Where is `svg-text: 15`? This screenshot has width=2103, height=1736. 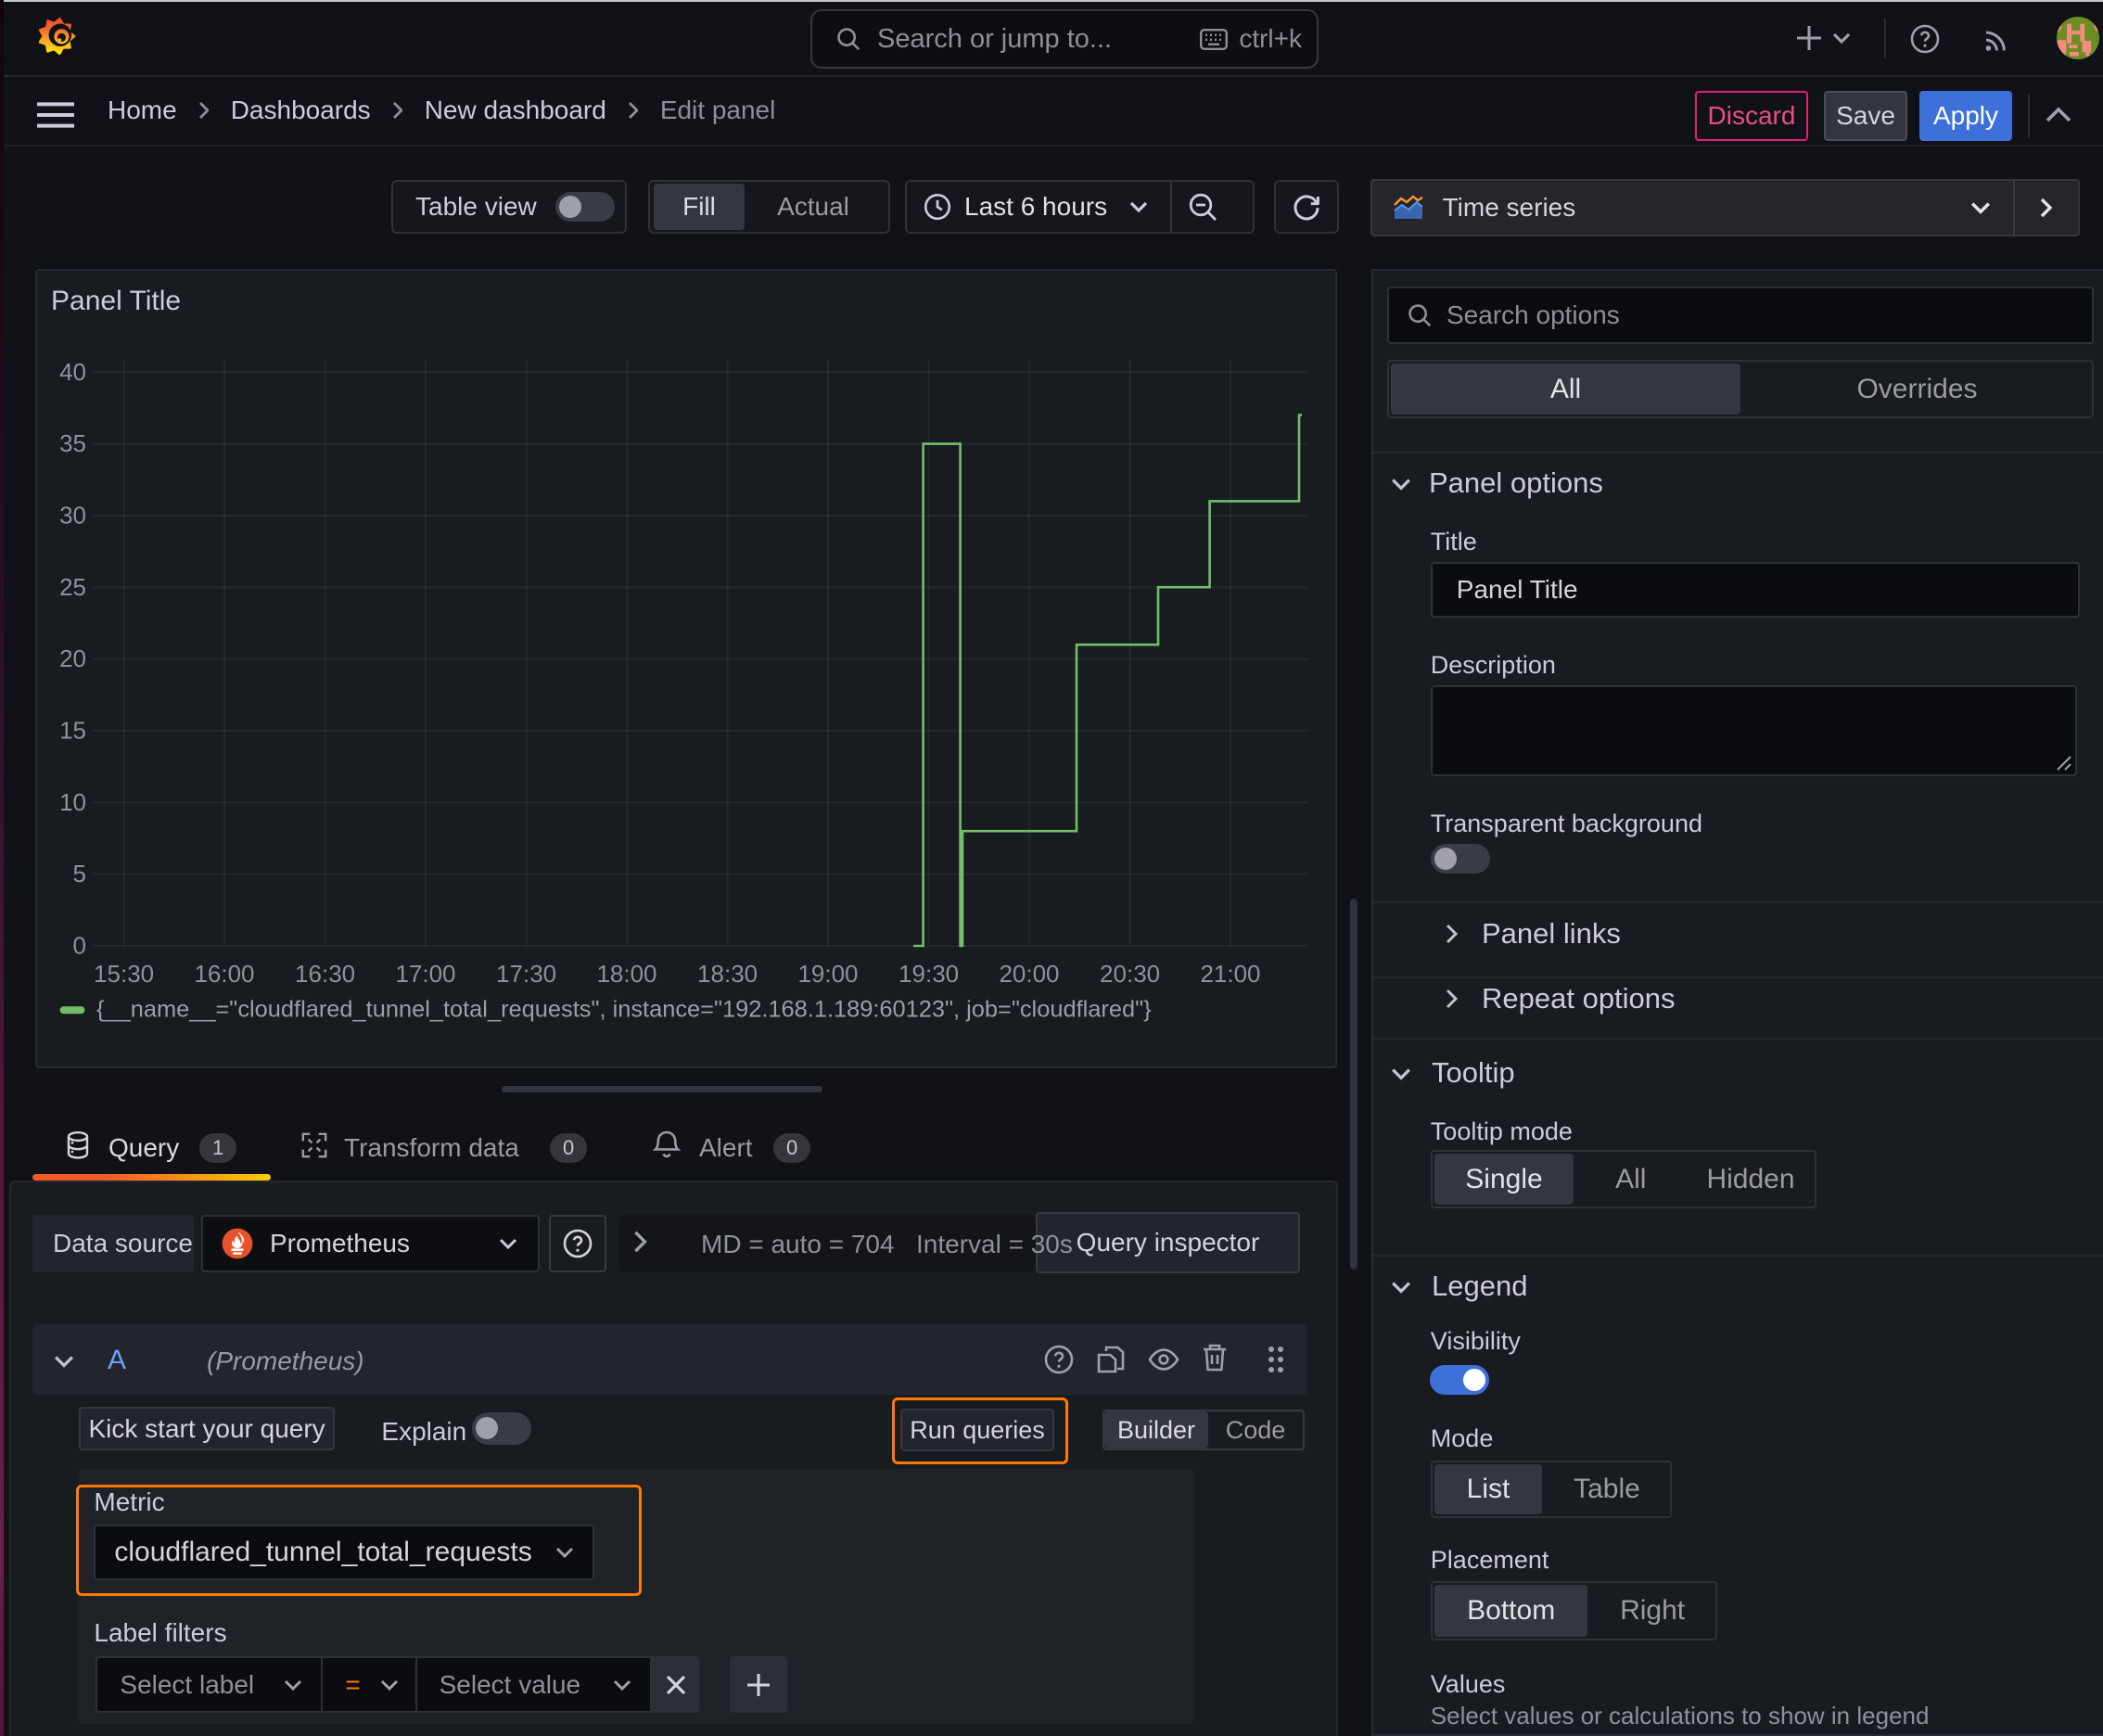 svg-text: 15 is located at coordinates (72, 730).